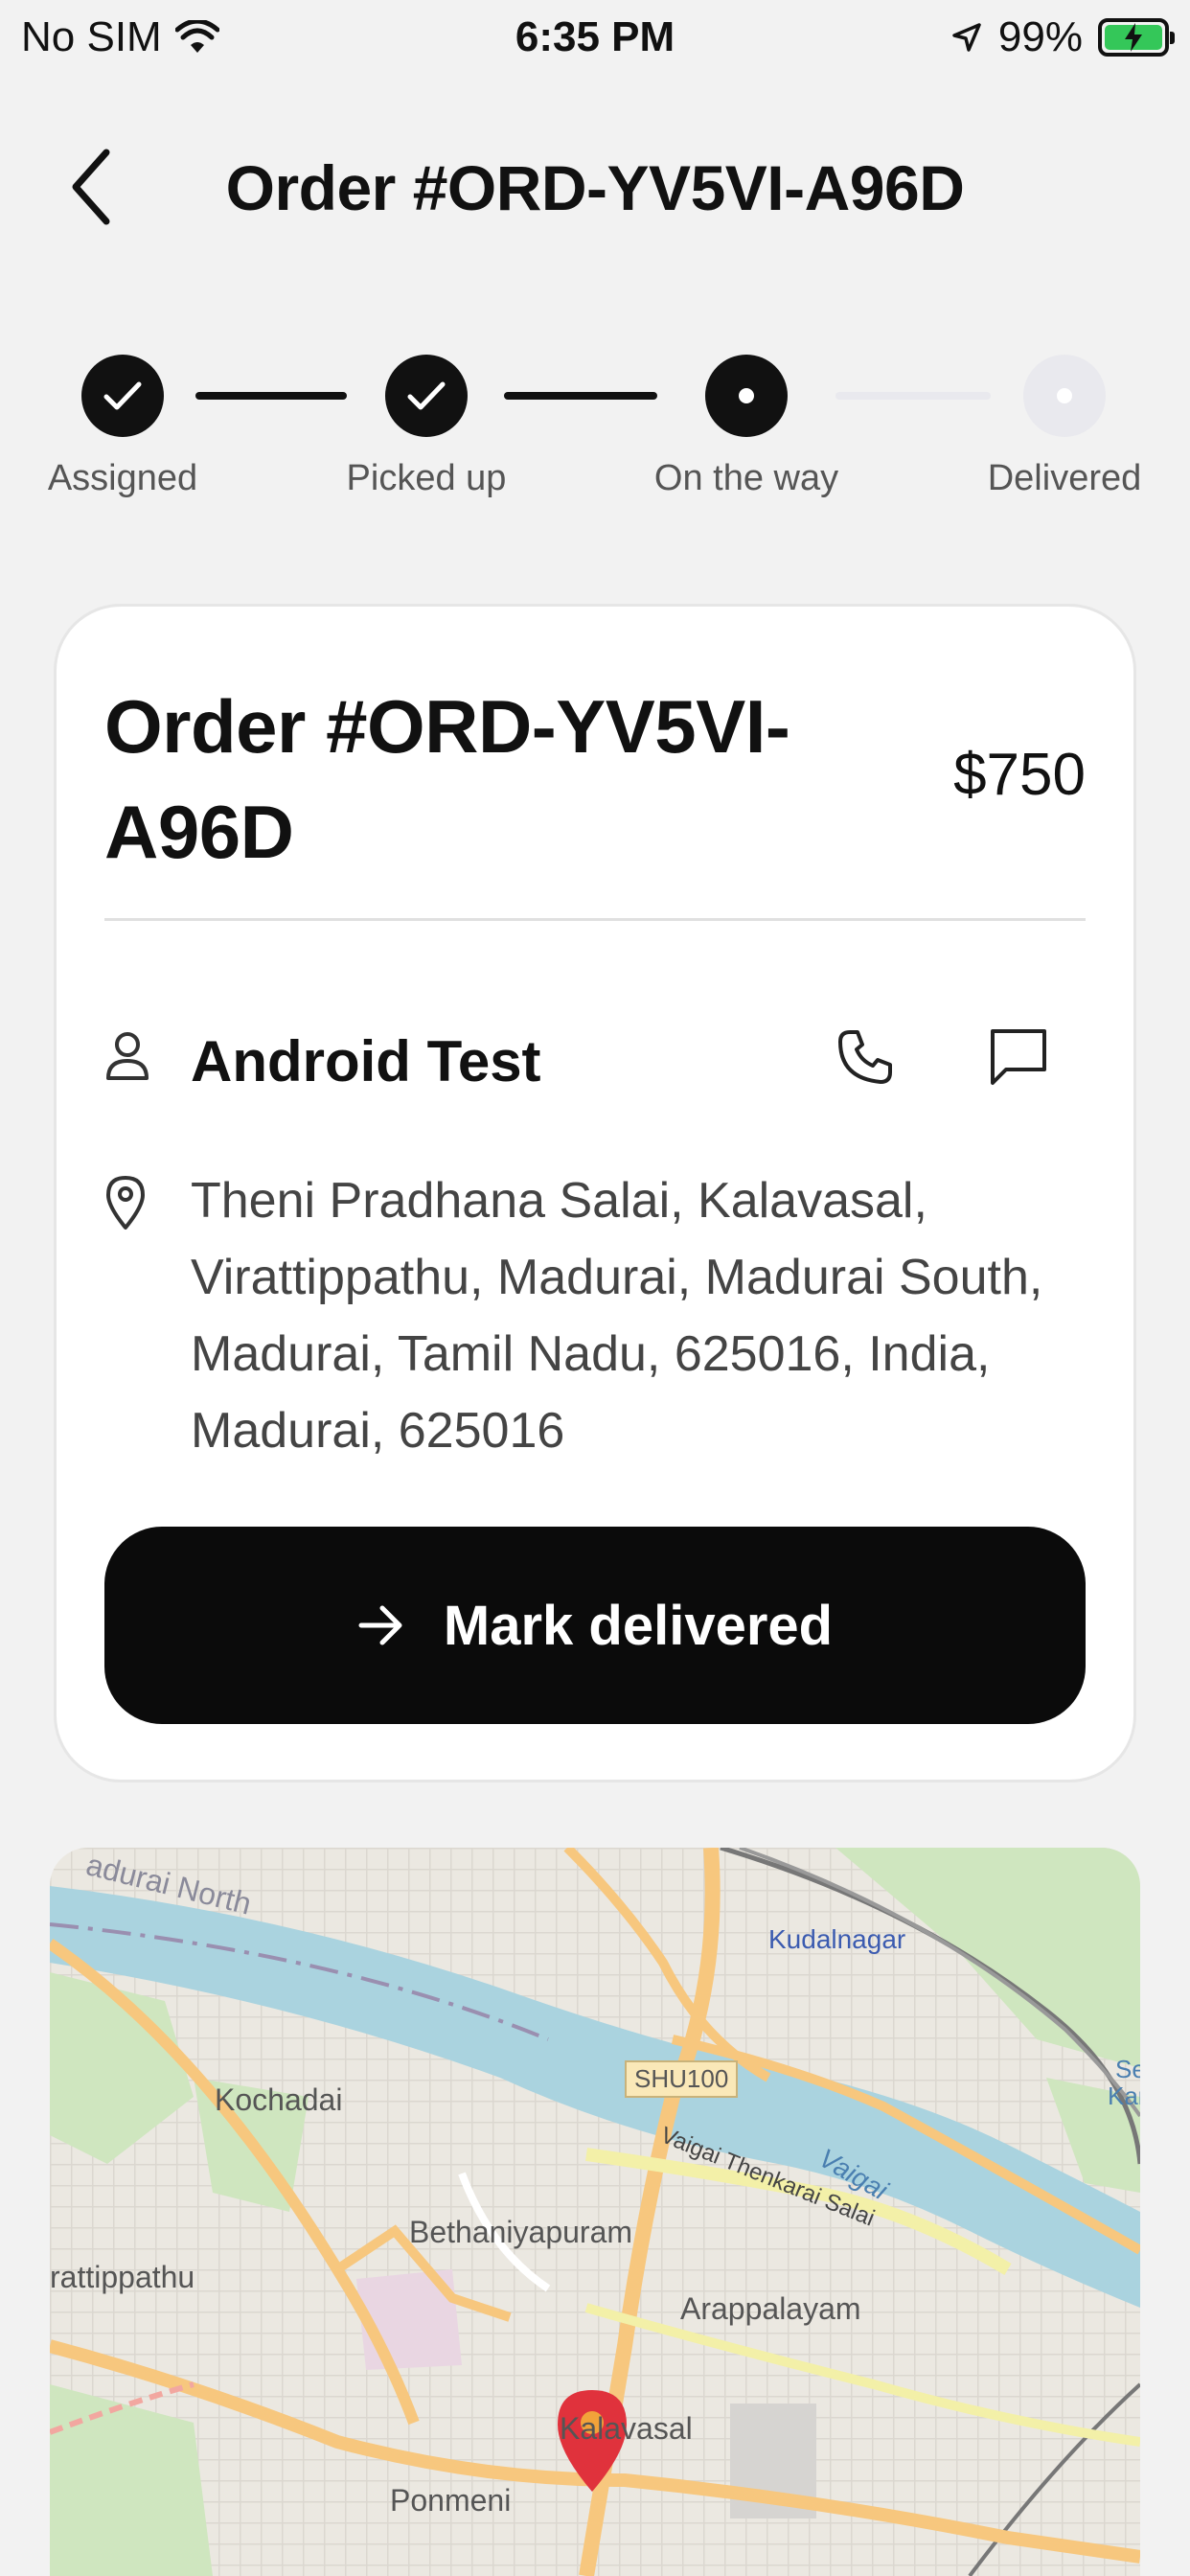 The height and width of the screenshot is (2576, 1190). I want to click on mark-delivered-button: Mark delivered, so click(595, 1625).